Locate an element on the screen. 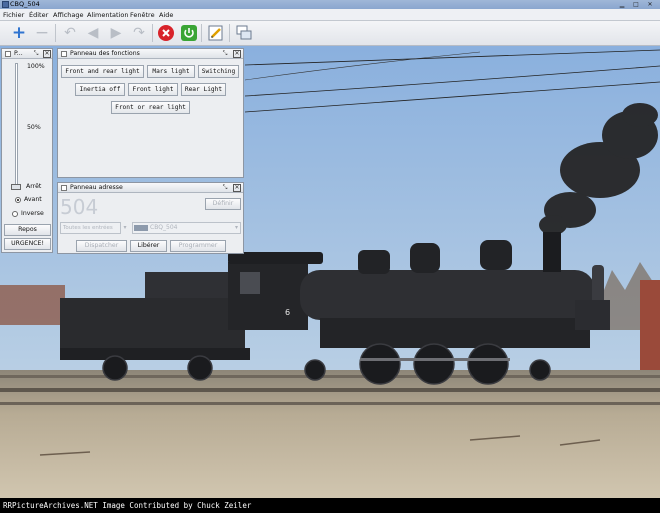 Image resolution: width=660 pixels, height=513 pixels. address-panel-header: Panneau adresse ⤡ ✕ is located at coordinates (150, 188).